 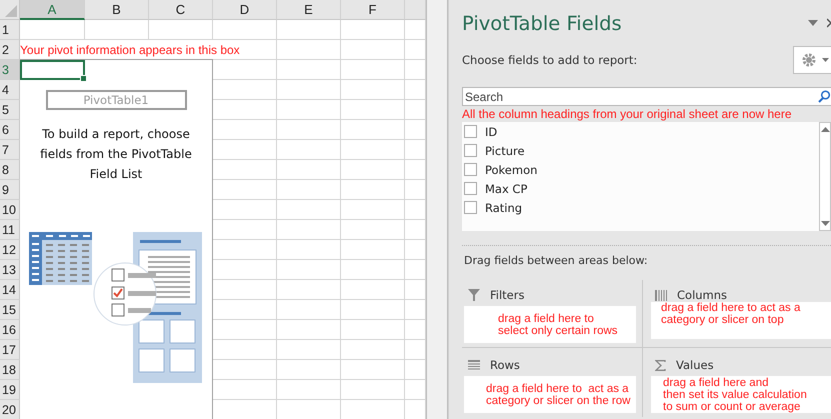 I want to click on scroll-up-icon, so click(x=825, y=129).